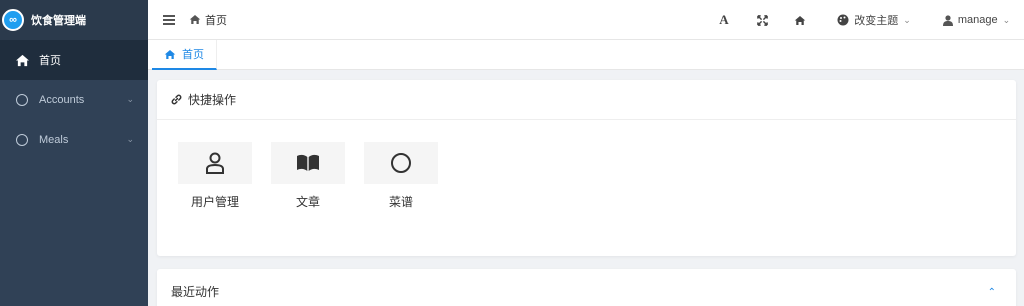 Image resolution: width=1024 pixels, height=306 pixels. Describe the element at coordinates (195, 292) in the screenshot. I see `card-title: 最近动作` at that location.